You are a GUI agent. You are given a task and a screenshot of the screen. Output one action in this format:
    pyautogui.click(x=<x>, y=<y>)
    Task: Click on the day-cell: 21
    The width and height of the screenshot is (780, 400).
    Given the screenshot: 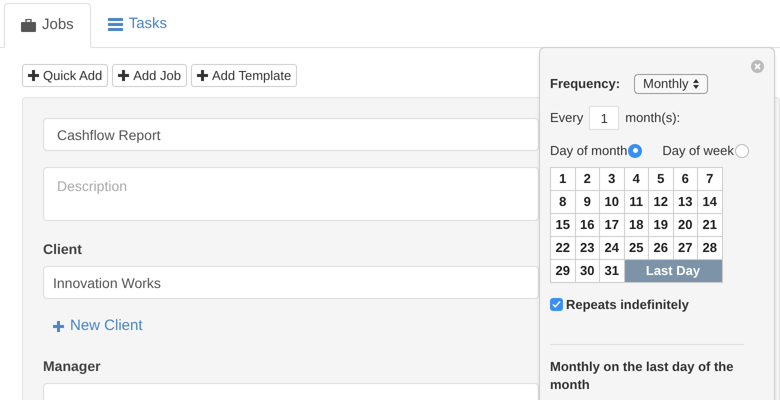 What is the action you would take?
    pyautogui.click(x=710, y=225)
    